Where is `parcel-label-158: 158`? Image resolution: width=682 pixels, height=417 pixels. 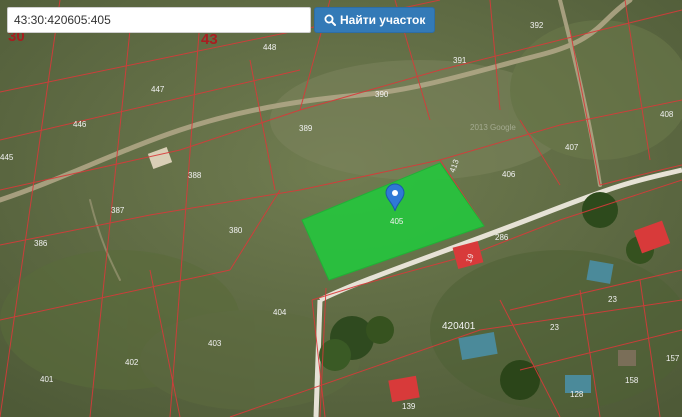
parcel-label-158: 158 is located at coordinates (632, 380).